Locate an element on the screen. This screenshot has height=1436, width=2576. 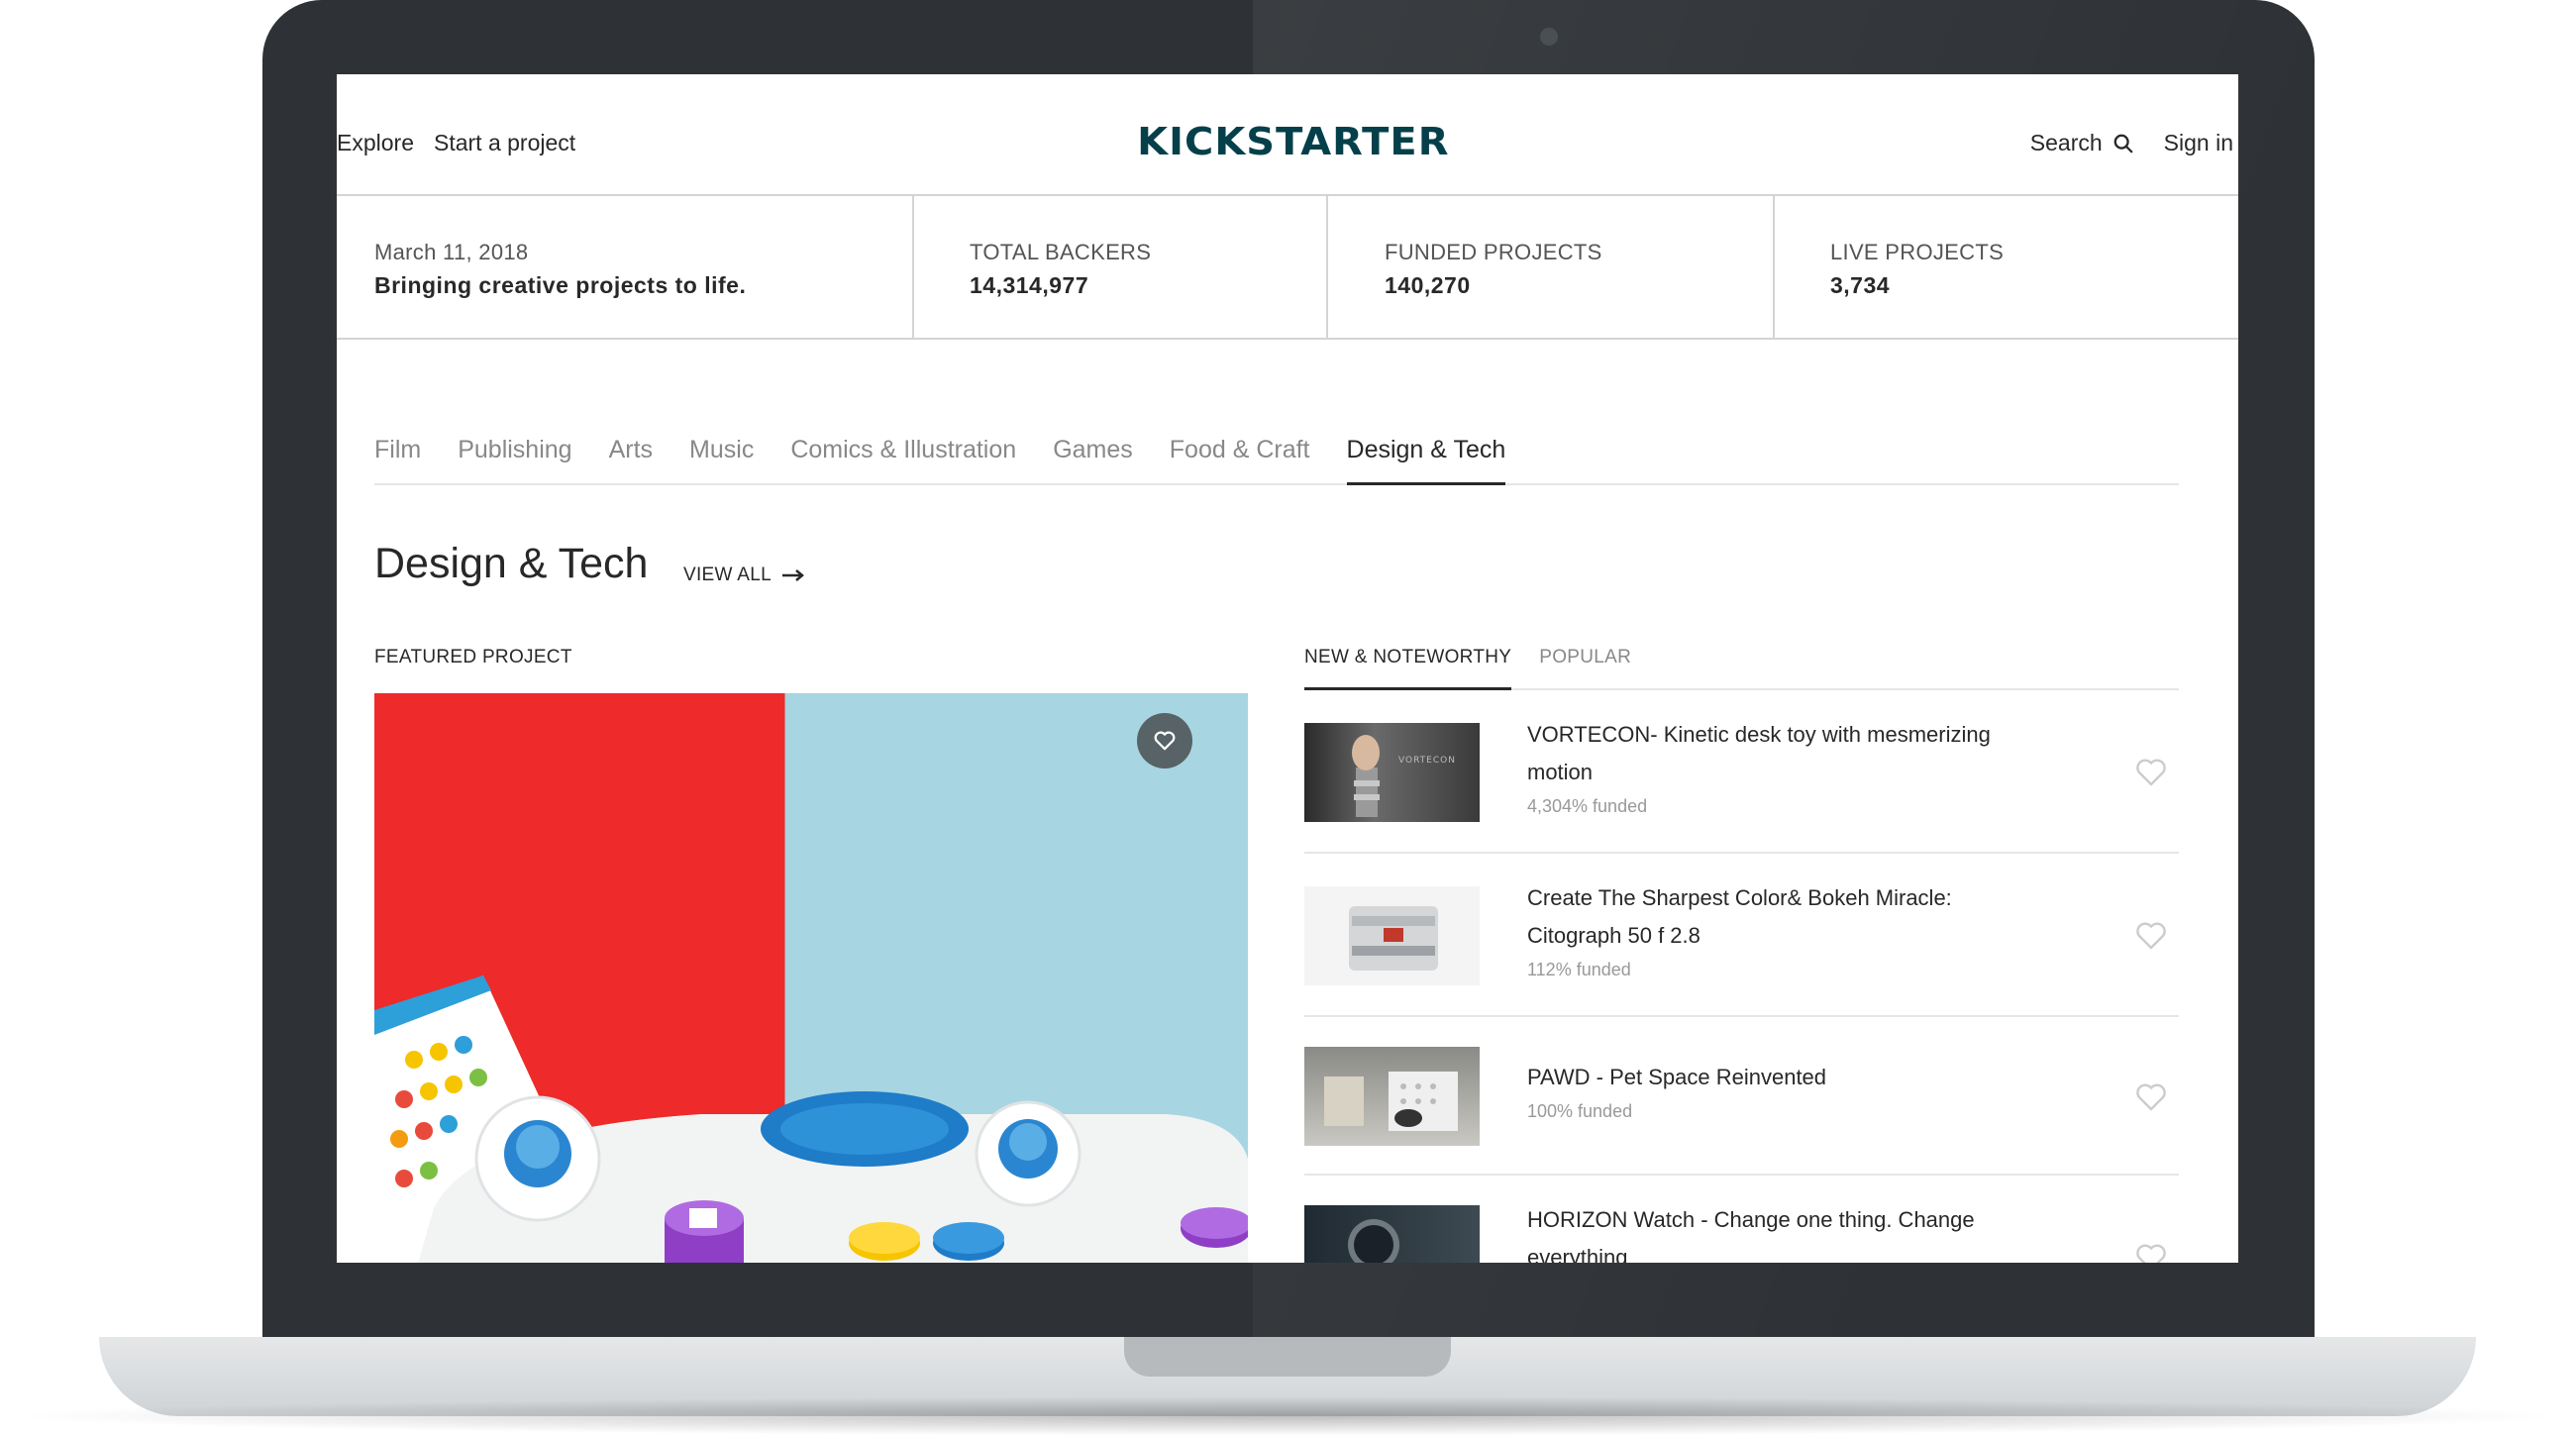
arrow-right-icon is located at coordinates (793, 575).